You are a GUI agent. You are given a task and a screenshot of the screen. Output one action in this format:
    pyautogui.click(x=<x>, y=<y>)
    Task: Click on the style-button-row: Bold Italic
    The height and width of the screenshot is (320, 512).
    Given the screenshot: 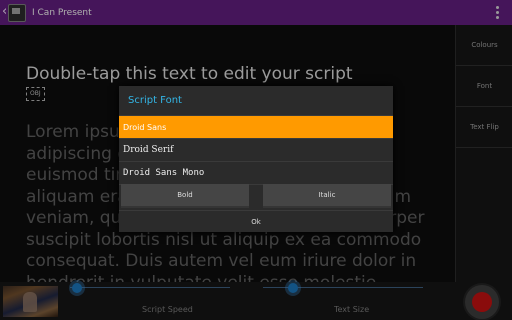 What is the action you would take?
    pyautogui.click(x=256, y=196)
    